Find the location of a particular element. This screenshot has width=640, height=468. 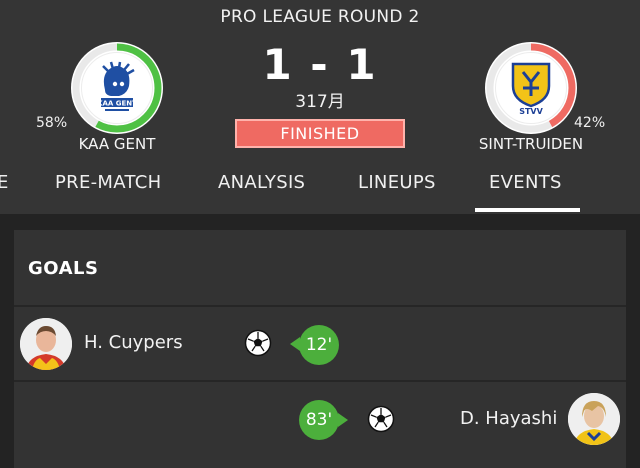

stvv-shield-icon: STVV is located at coordinates (531, 89).